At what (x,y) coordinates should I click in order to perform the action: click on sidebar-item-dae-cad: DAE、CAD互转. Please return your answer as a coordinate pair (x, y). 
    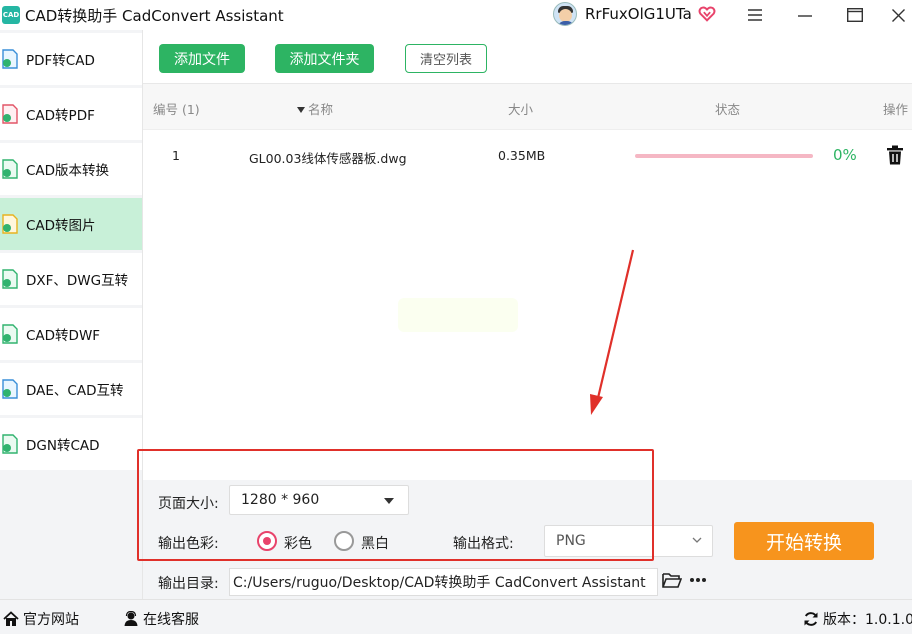
    Looking at the image, I should click on (71, 389).